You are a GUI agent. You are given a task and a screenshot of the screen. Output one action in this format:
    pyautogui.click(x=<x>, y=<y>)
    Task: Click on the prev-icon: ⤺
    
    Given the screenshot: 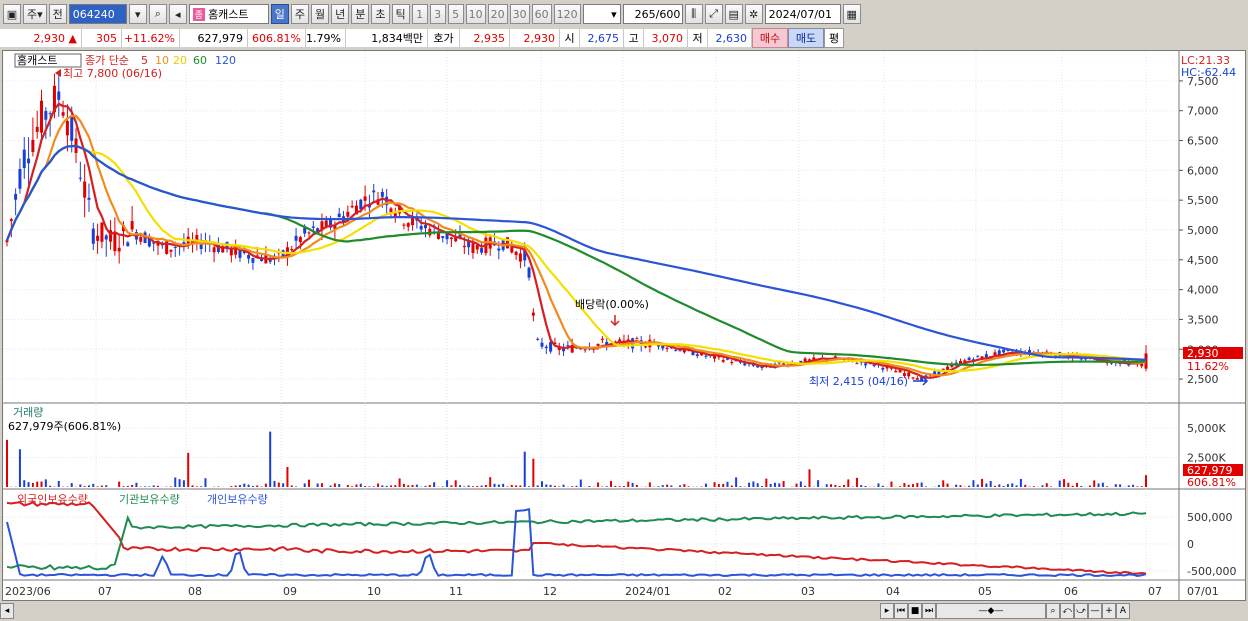 What is the action you would take?
    pyautogui.click(x=1067, y=611)
    